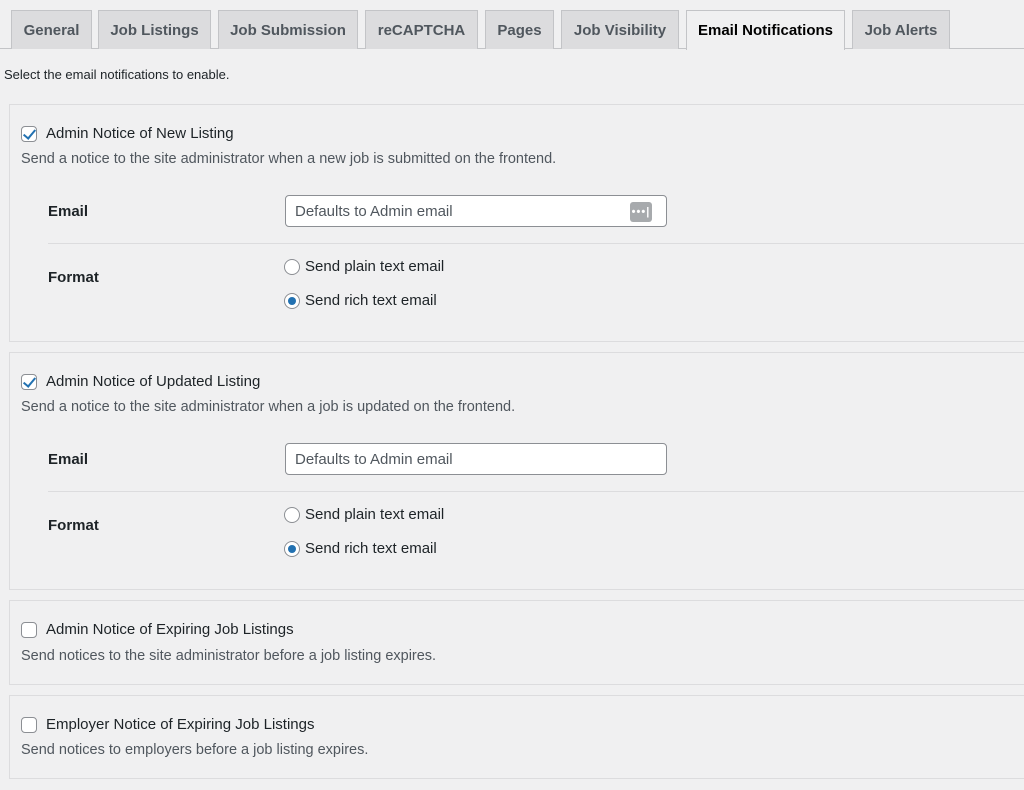 This screenshot has width=1024, height=790. I want to click on new-listing-email-input: Defaults to Admin email •••|, so click(476, 211).